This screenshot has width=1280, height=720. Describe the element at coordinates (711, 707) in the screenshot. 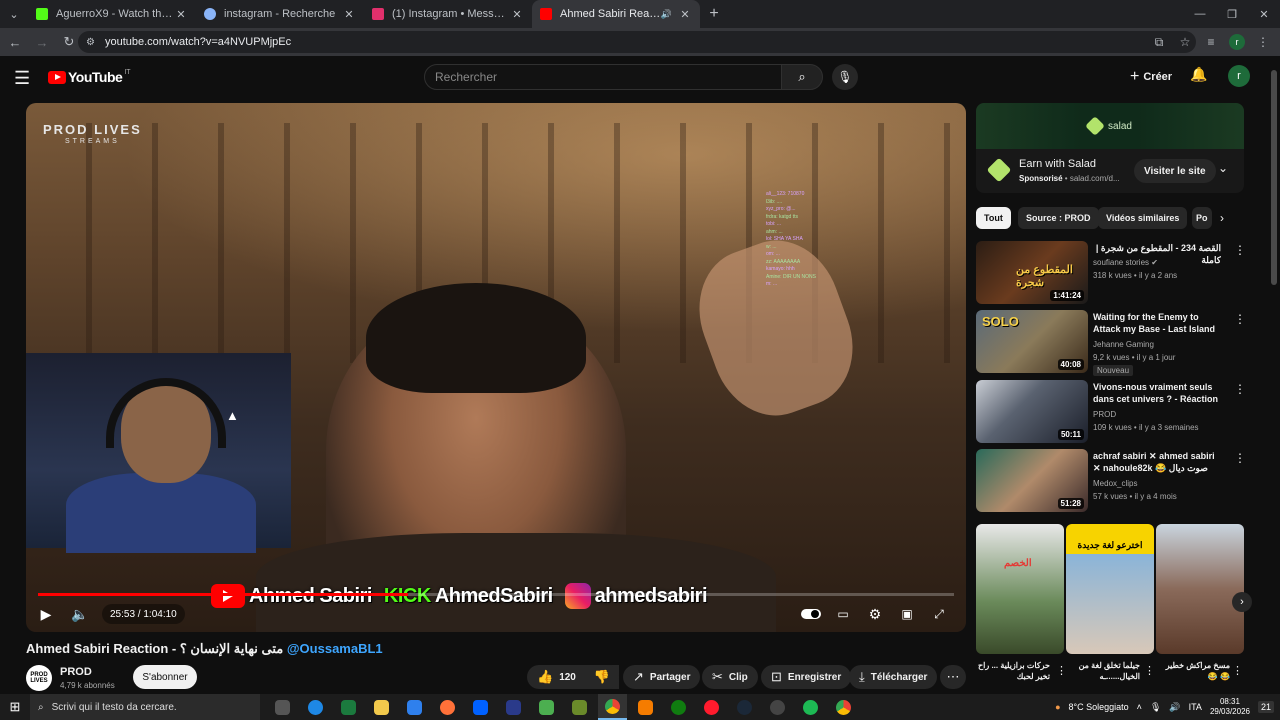

I see `opera-icon` at that location.